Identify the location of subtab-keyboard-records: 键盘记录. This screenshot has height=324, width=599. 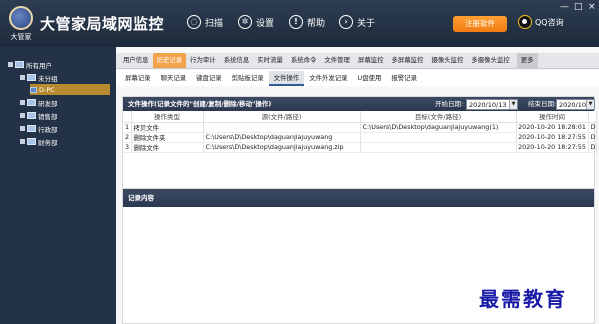
(209, 78).